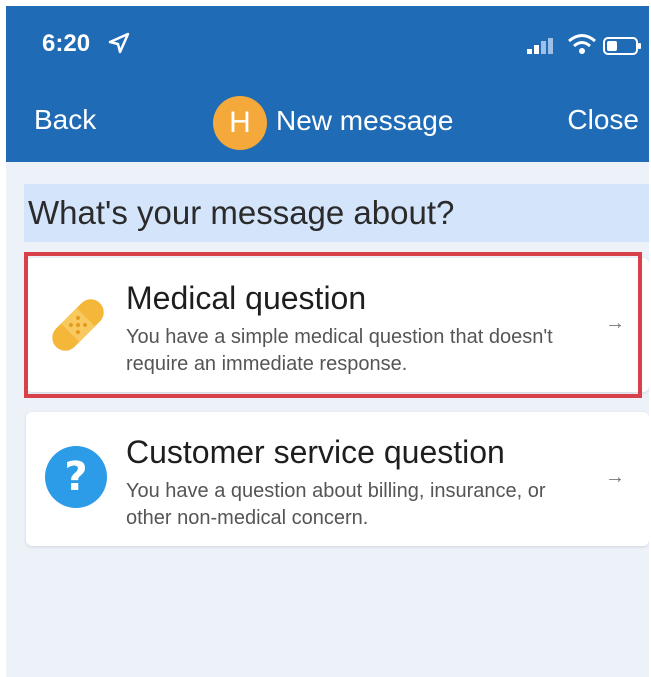 This screenshot has width=651, height=677. I want to click on prompt-heading: What's your message about?, so click(336, 213).